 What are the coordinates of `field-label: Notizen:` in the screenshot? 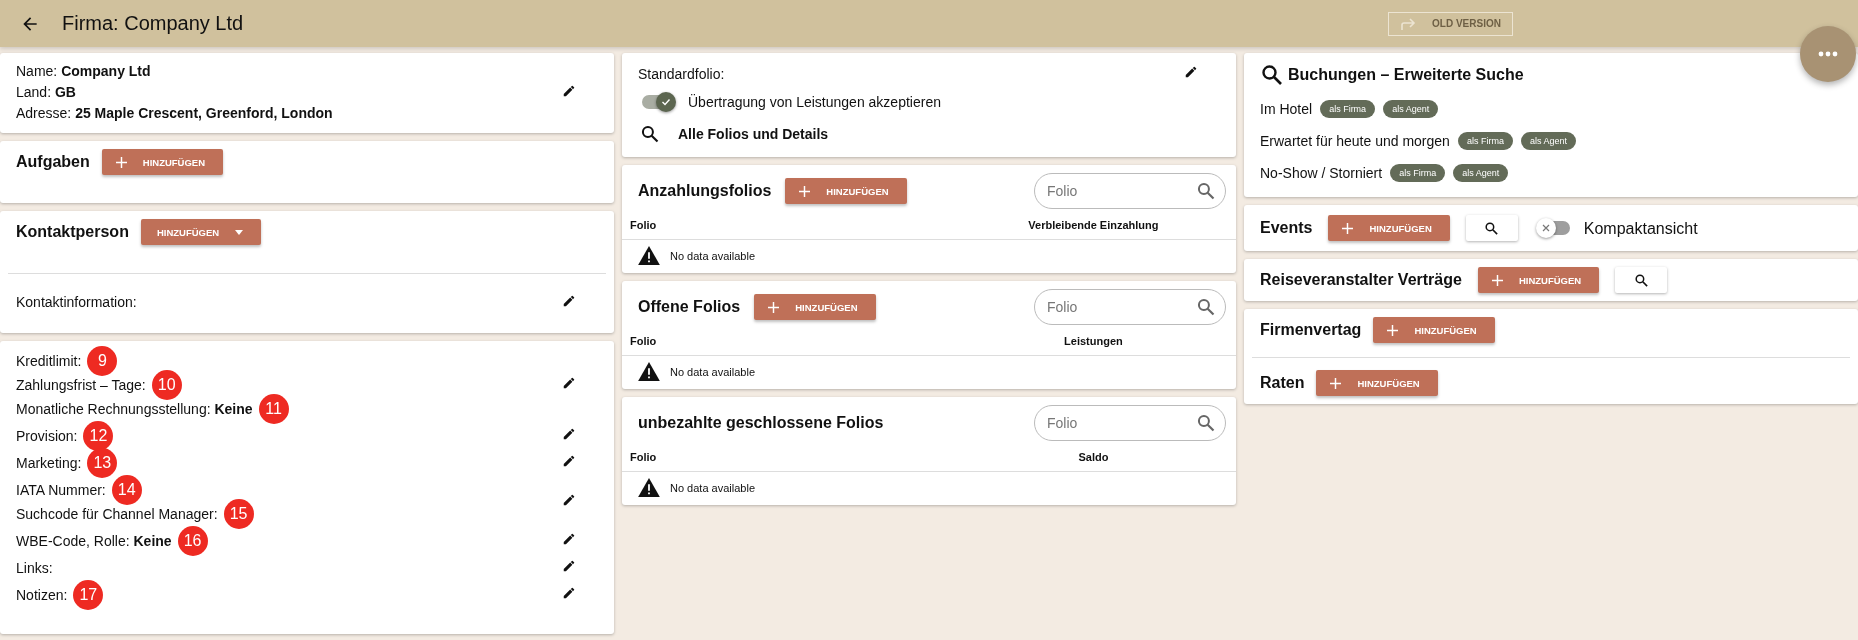 It's located at (42, 595).